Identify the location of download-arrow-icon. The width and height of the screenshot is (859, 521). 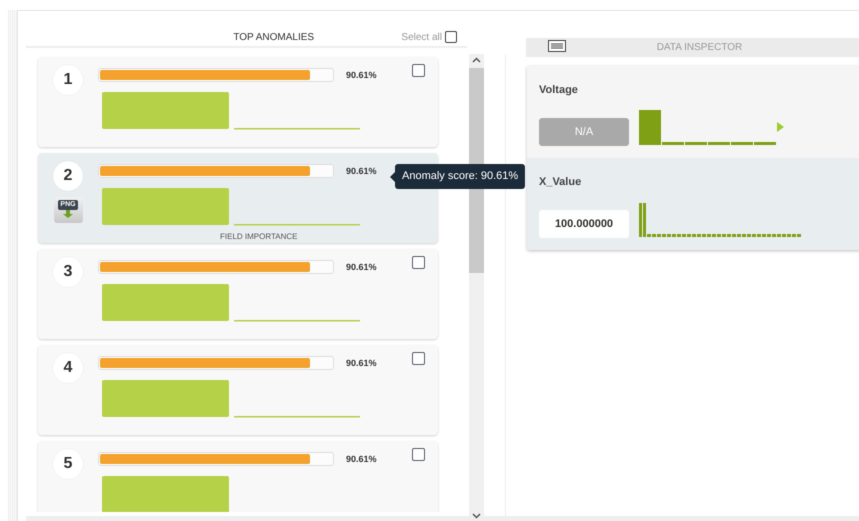
(68, 214).